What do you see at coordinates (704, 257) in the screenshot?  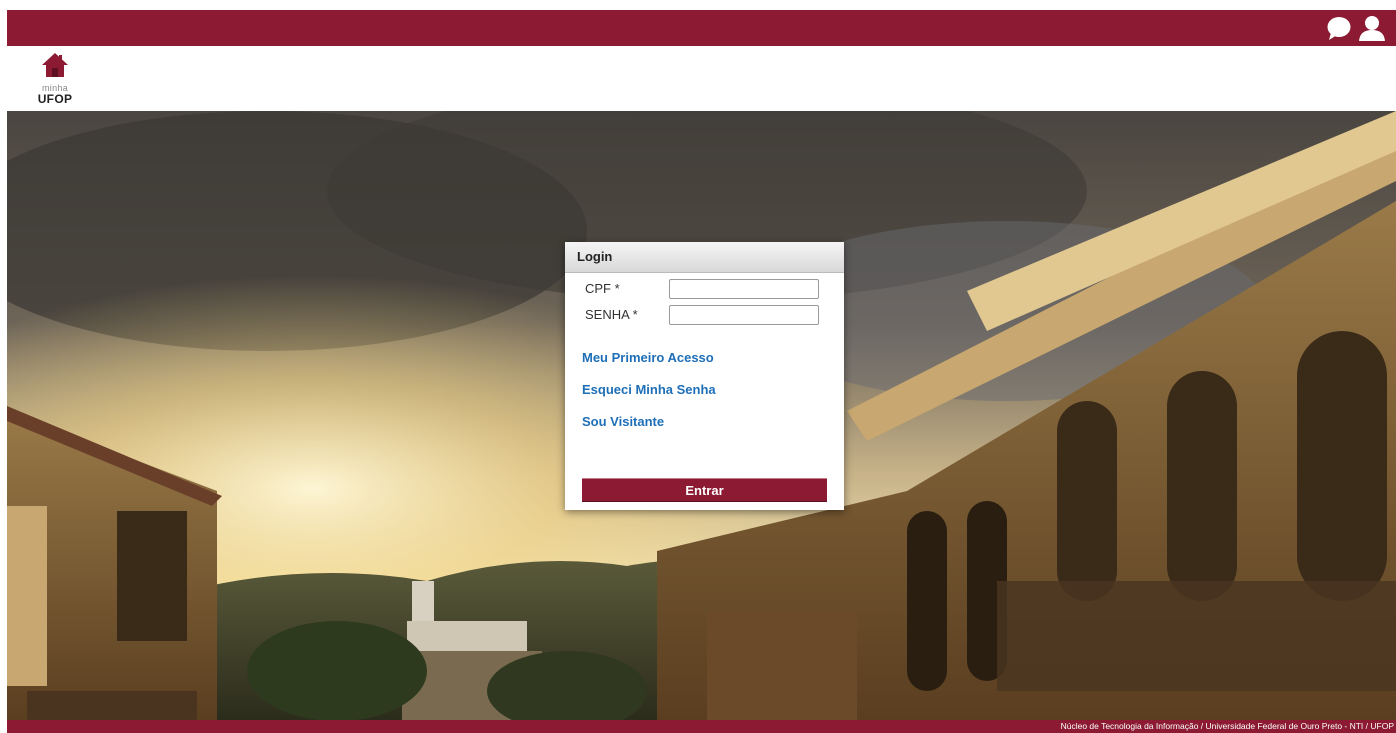 I see `login-title: Login` at bounding box center [704, 257].